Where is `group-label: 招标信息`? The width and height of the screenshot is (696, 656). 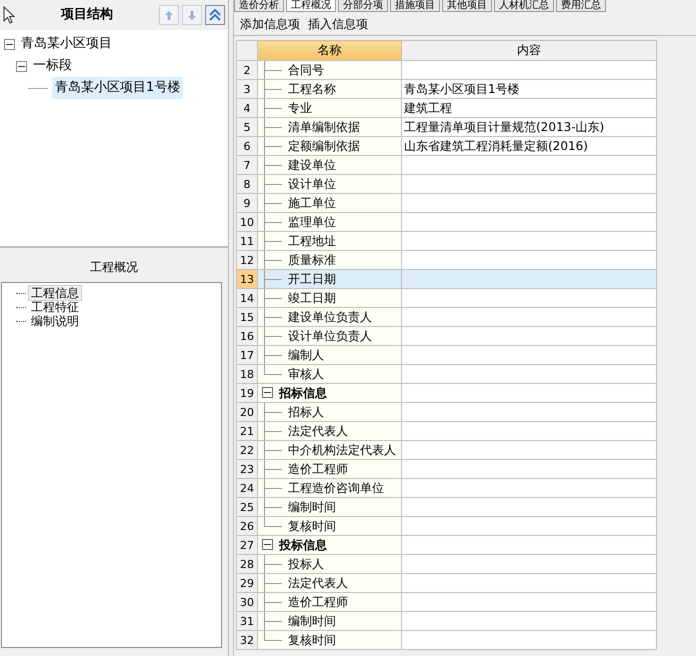
group-label: 招标信息 is located at coordinates (303, 393).